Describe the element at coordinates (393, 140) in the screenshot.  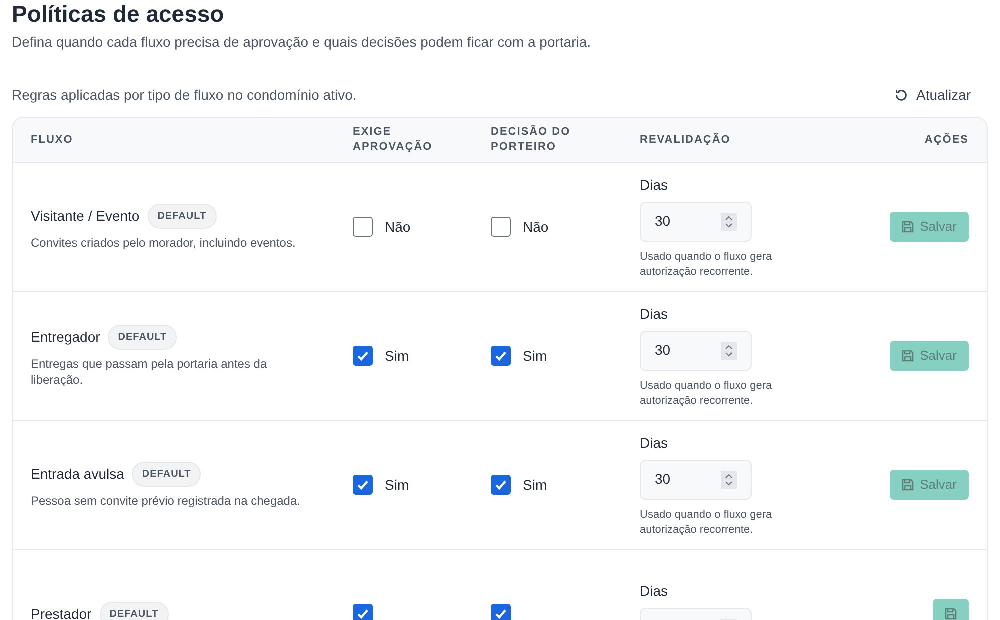
I see `column-header: EXIGE APROVAÇÃO` at that location.